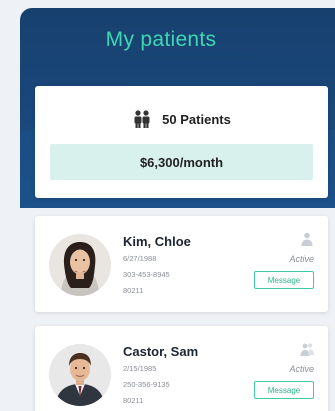 The image size is (335, 411). Describe the element at coordinates (146, 384) in the screenshot. I see `patient-phone: 250-356-9135` at that location.